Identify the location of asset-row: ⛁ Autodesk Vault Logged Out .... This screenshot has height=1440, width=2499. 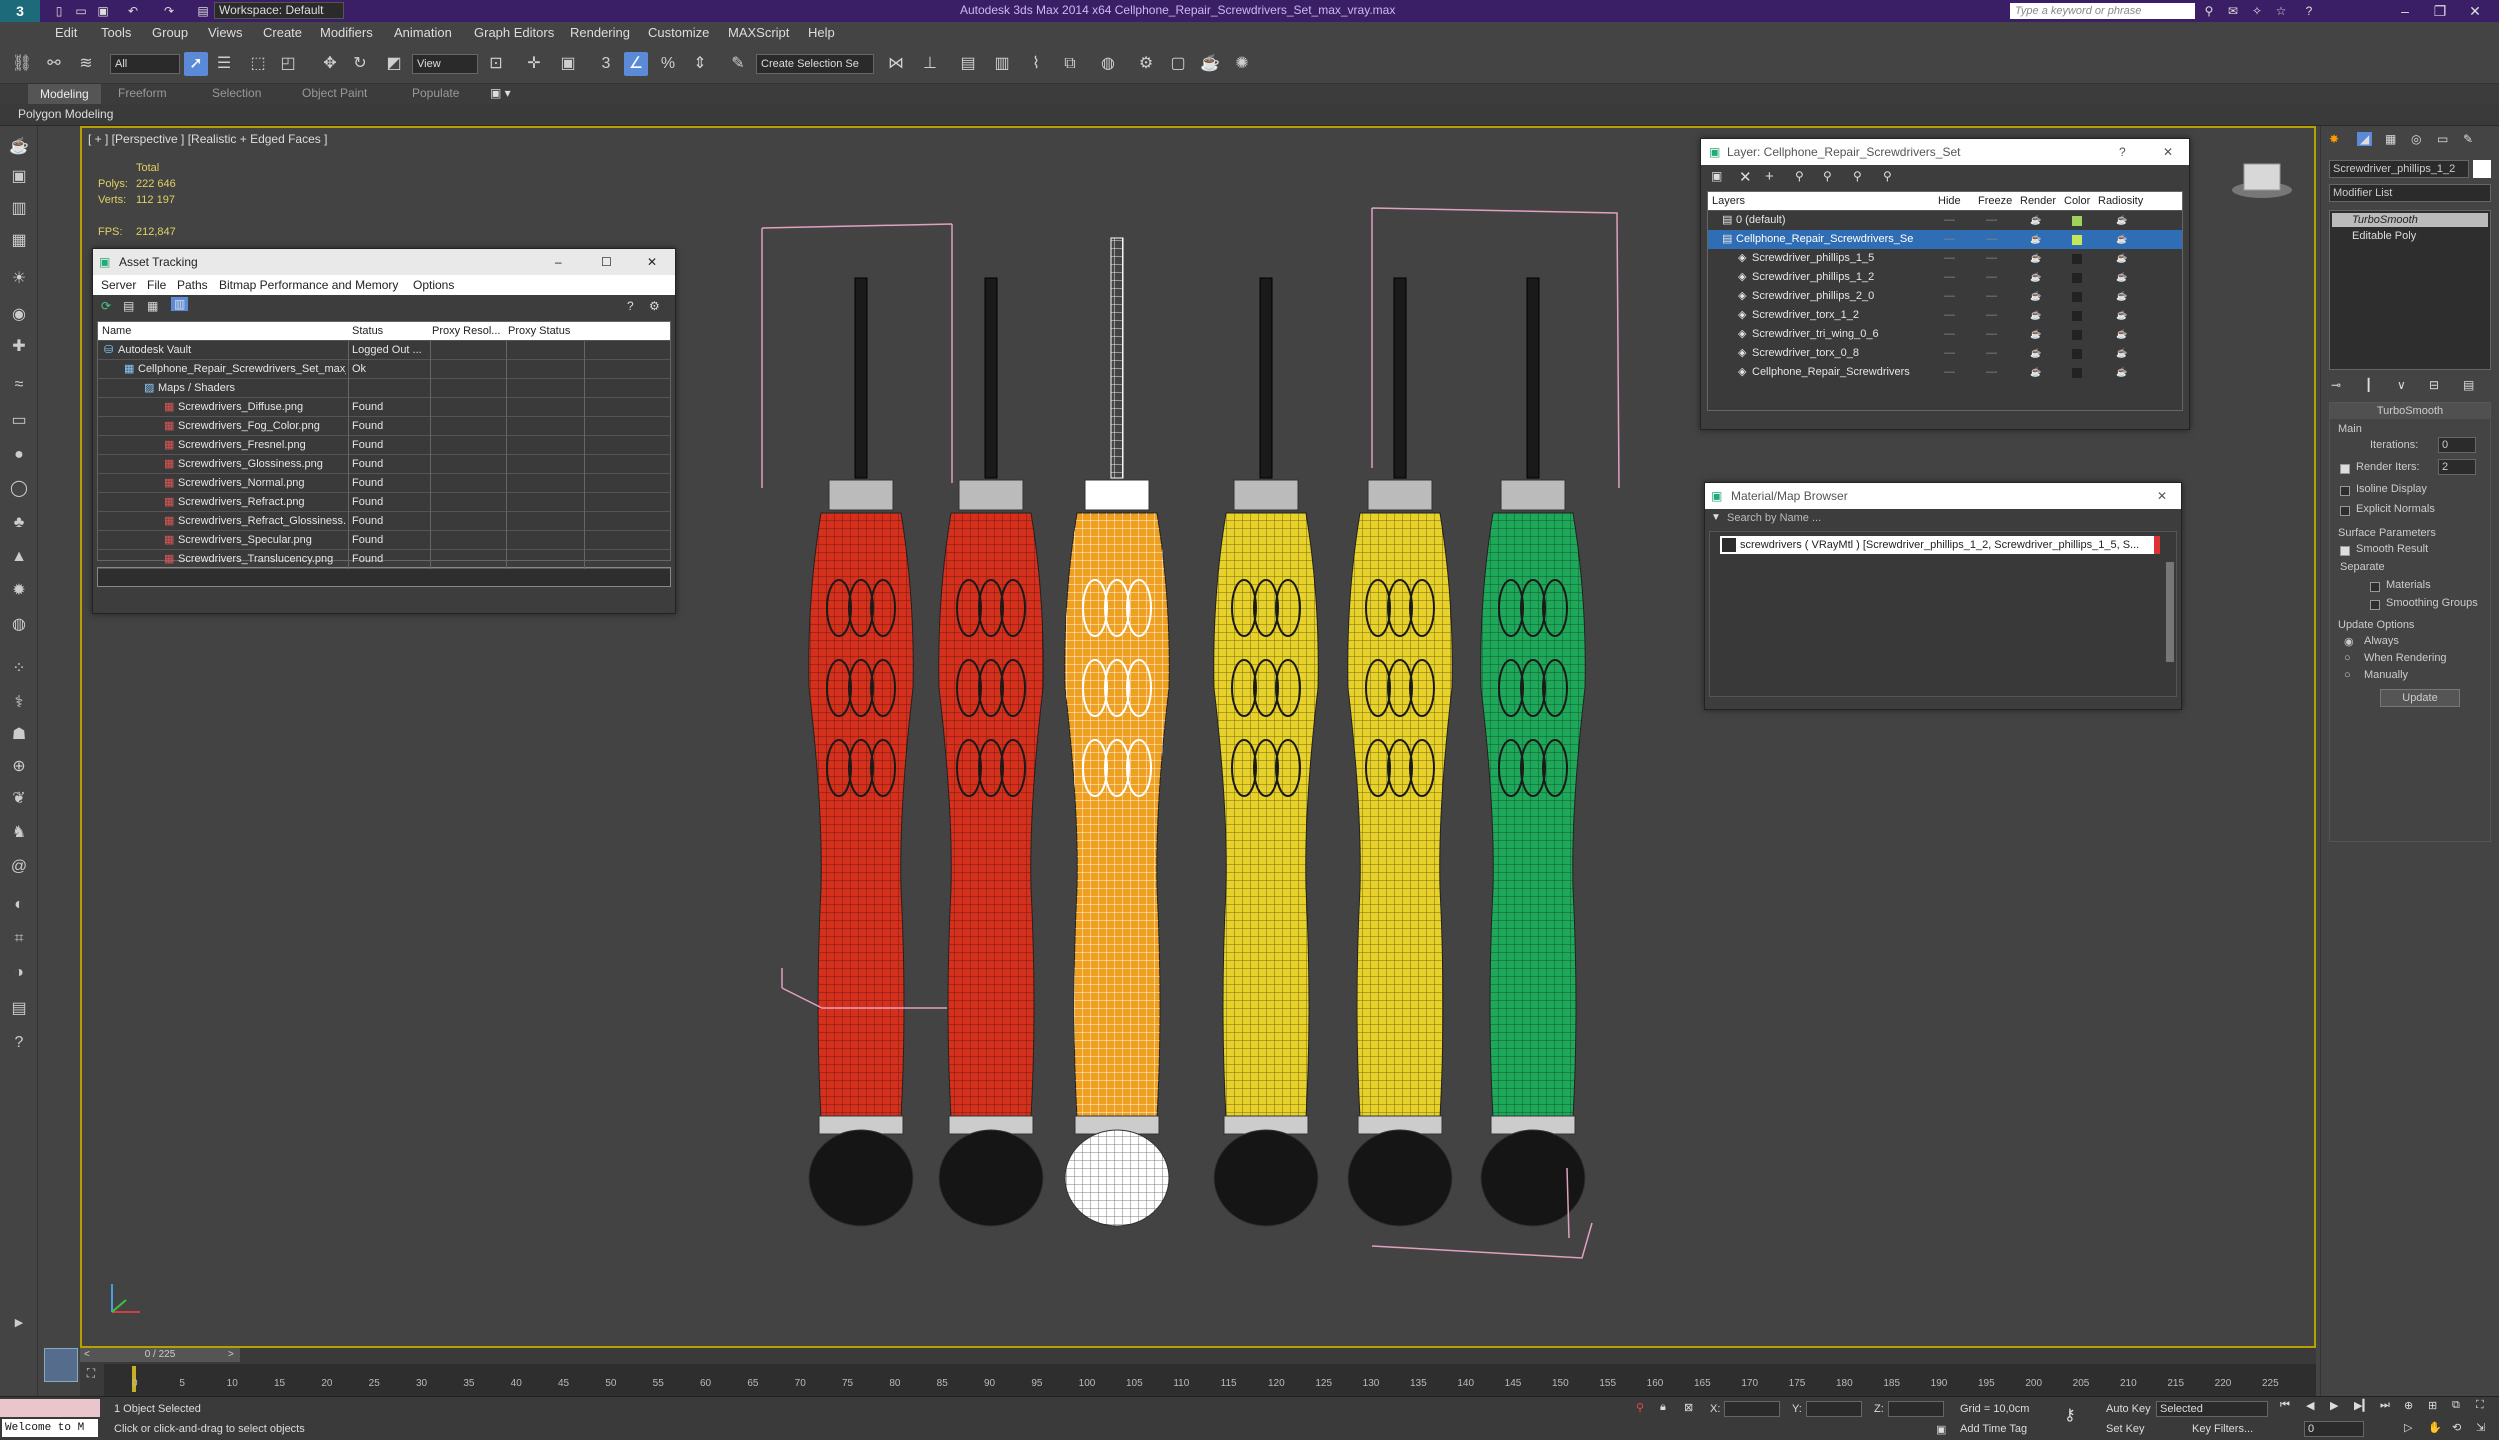
(384, 350).